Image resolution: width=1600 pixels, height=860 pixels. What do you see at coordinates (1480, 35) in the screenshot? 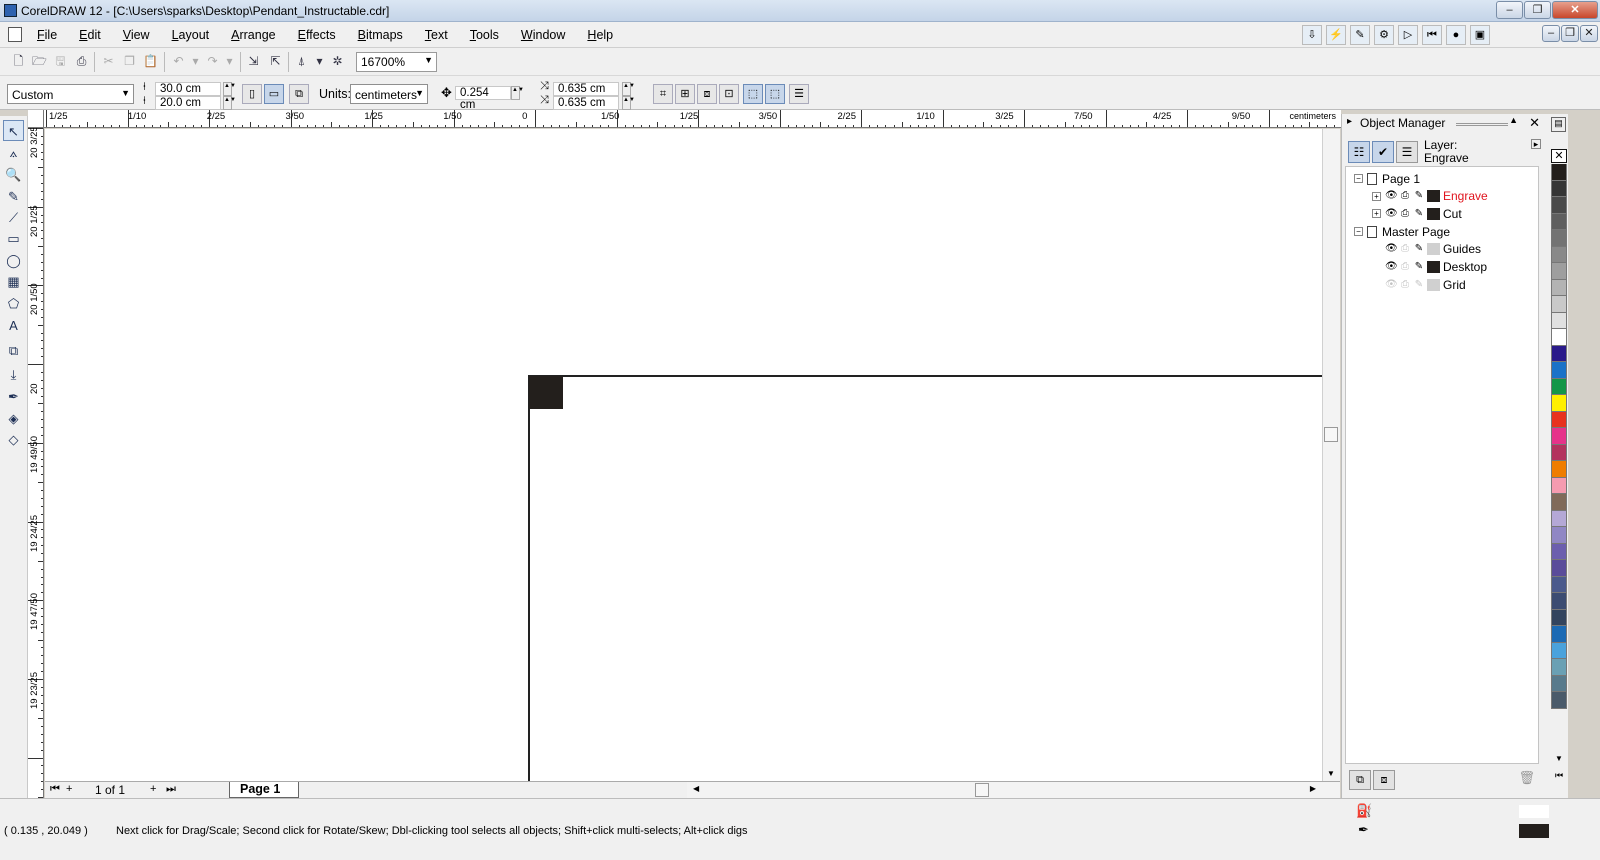
I see `screen-icon: ▣` at bounding box center [1480, 35].